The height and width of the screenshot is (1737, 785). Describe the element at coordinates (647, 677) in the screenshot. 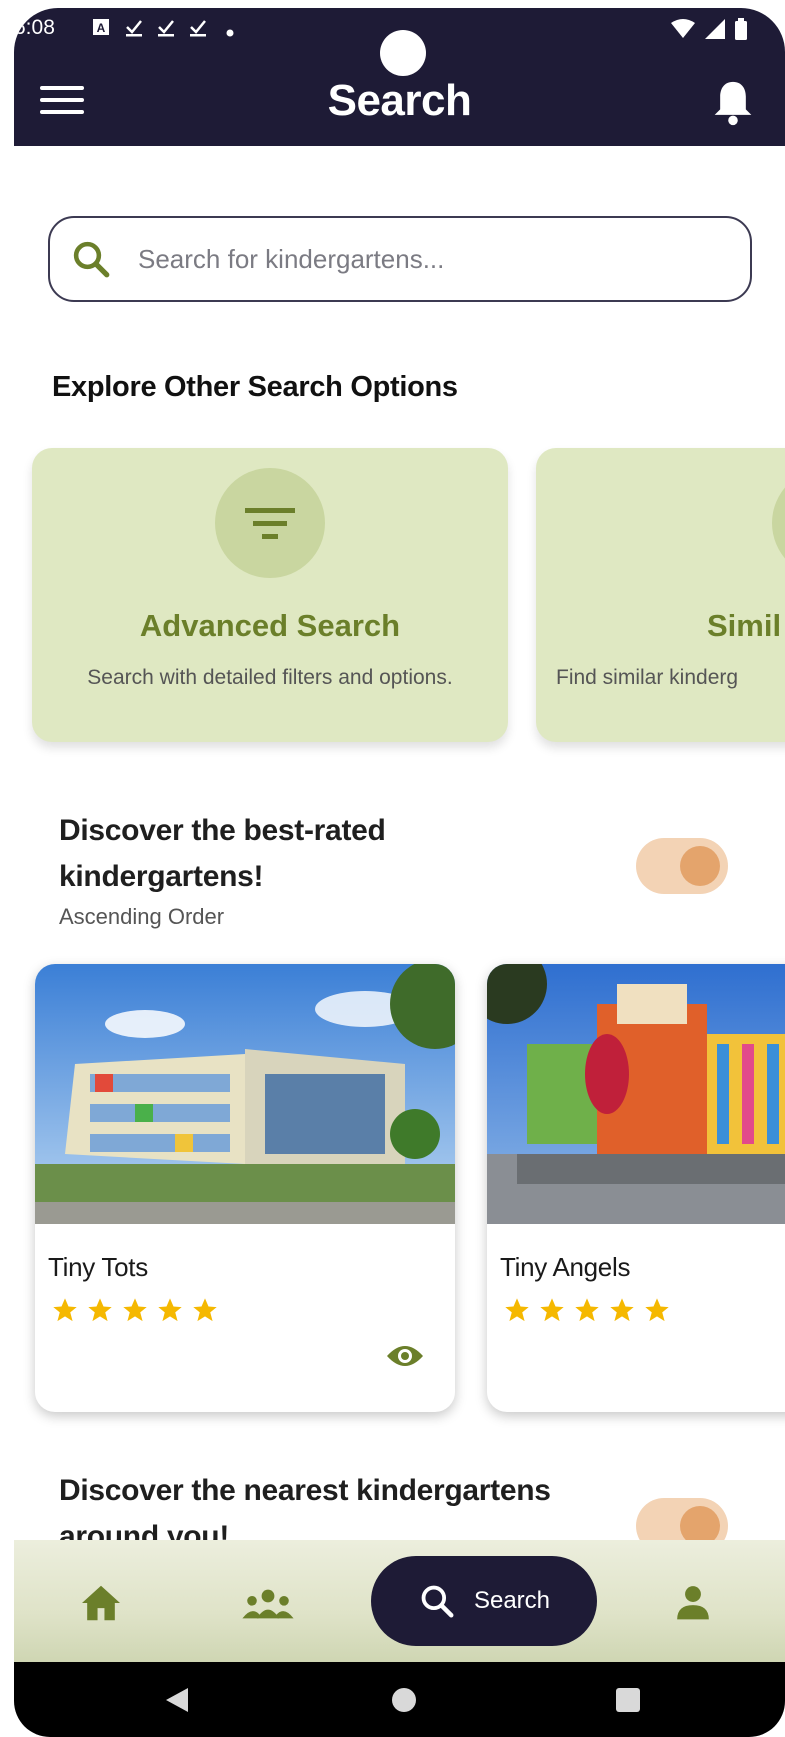

I see `option-description: Find similar kinderg` at that location.